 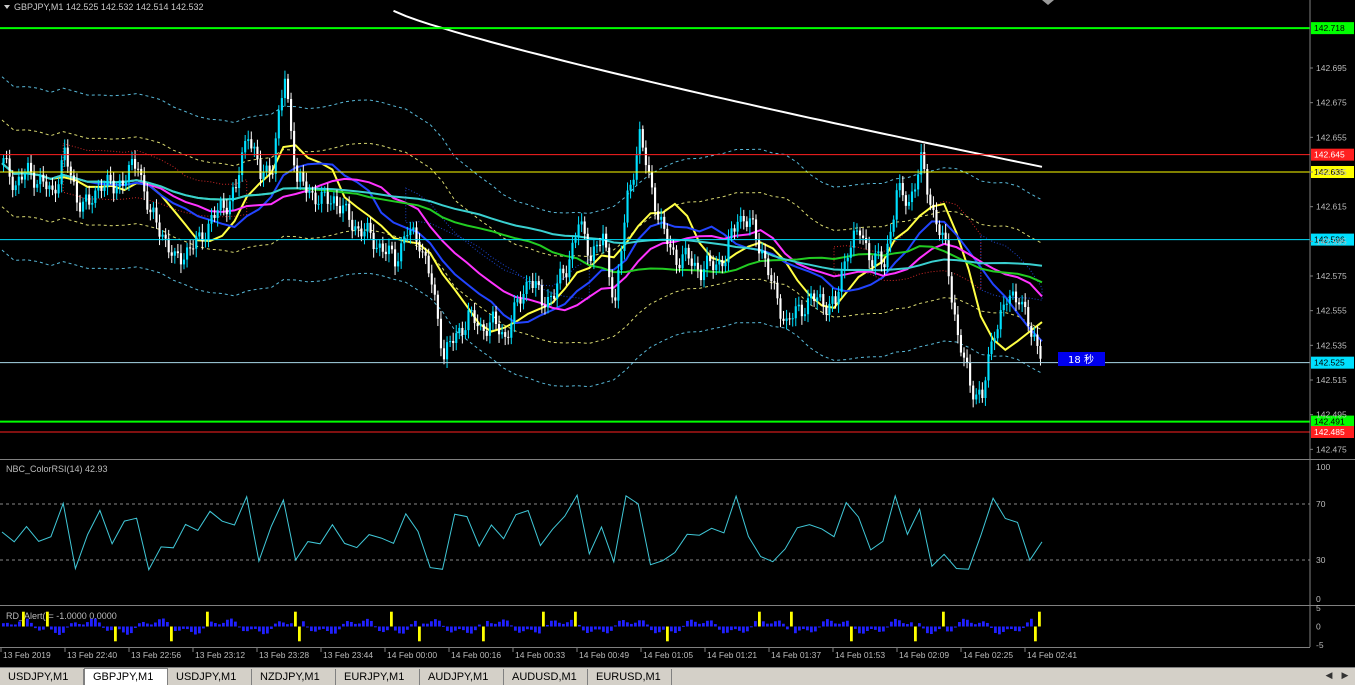 I want to click on tab-nzdjpy-m1: NZDJPY,M1, so click(x=294, y=677).